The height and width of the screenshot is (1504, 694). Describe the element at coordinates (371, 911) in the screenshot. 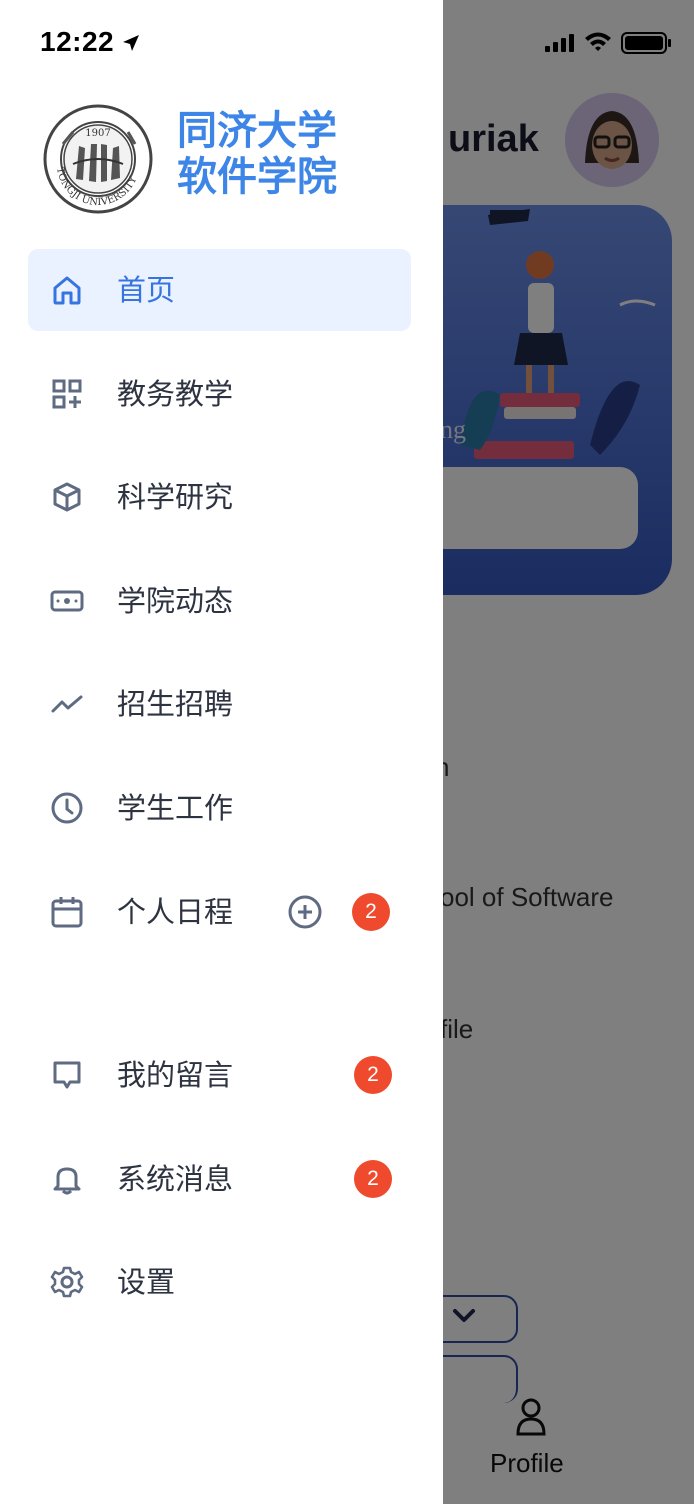

I see `schedule-badge: 2` at that location.